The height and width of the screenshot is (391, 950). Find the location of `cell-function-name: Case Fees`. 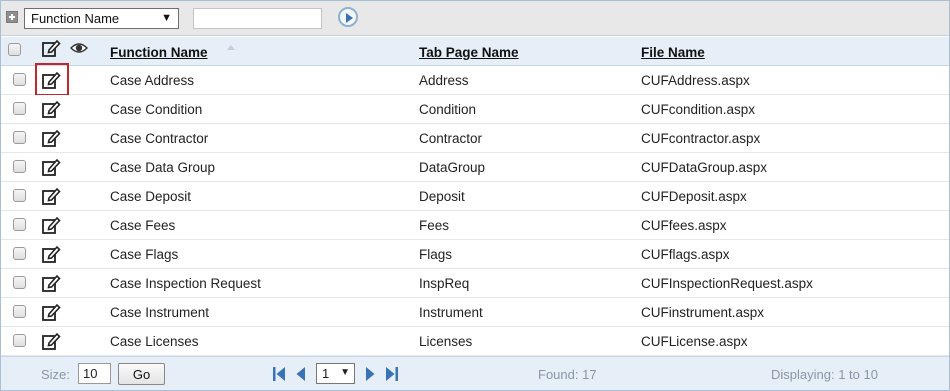

cell-function-name: Case Fees is located at coordinates (143, 225).